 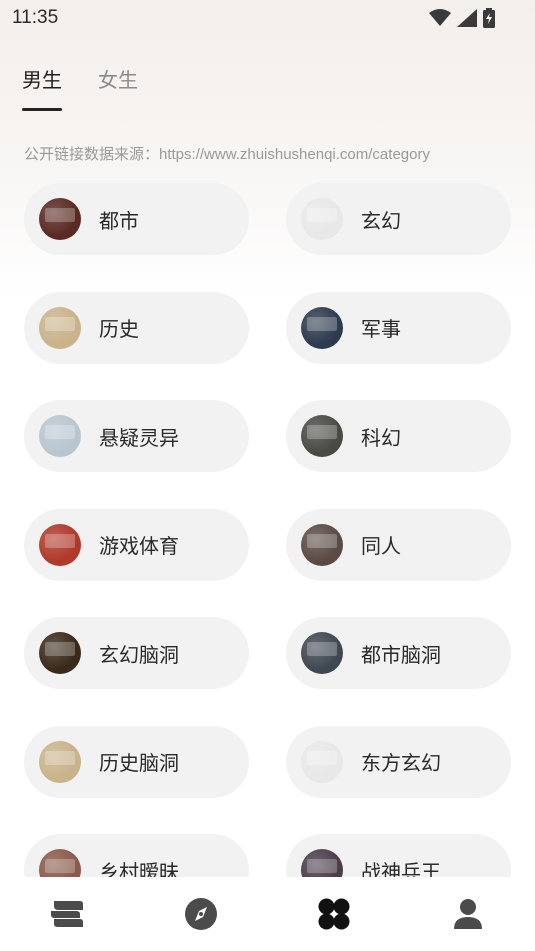 I want to click on category-item: 东方玄幻, so click(x=398, y=761).